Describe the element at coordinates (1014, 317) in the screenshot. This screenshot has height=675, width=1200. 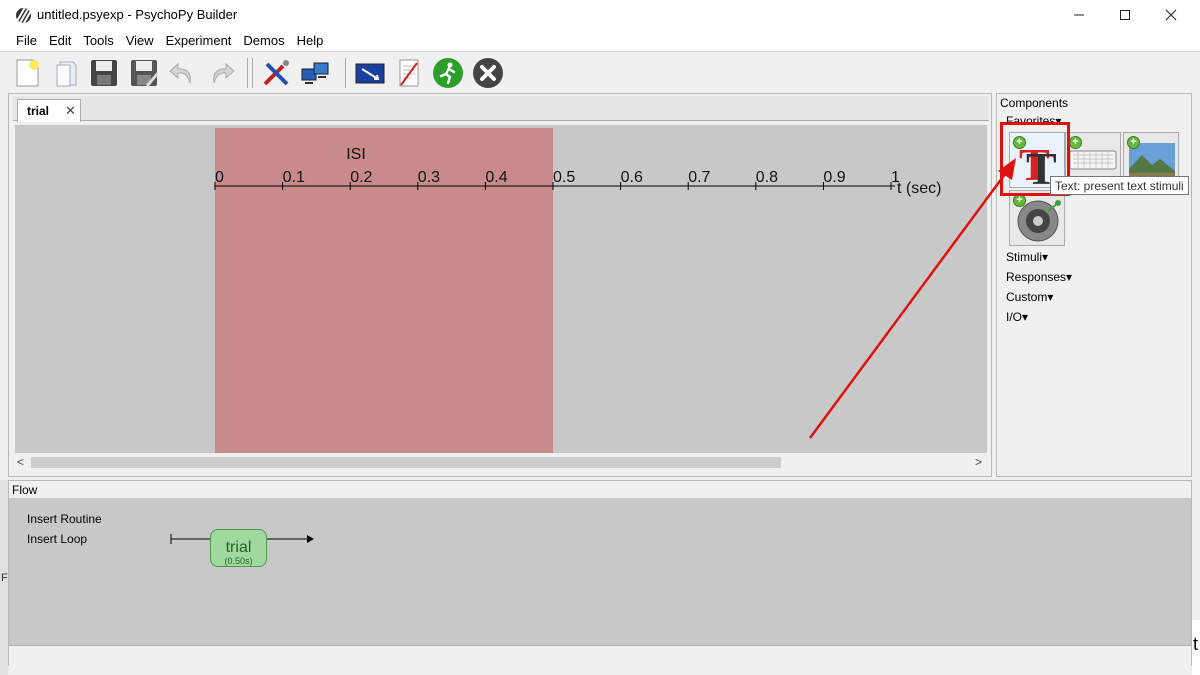
I see `io-label: I/O` at that location.